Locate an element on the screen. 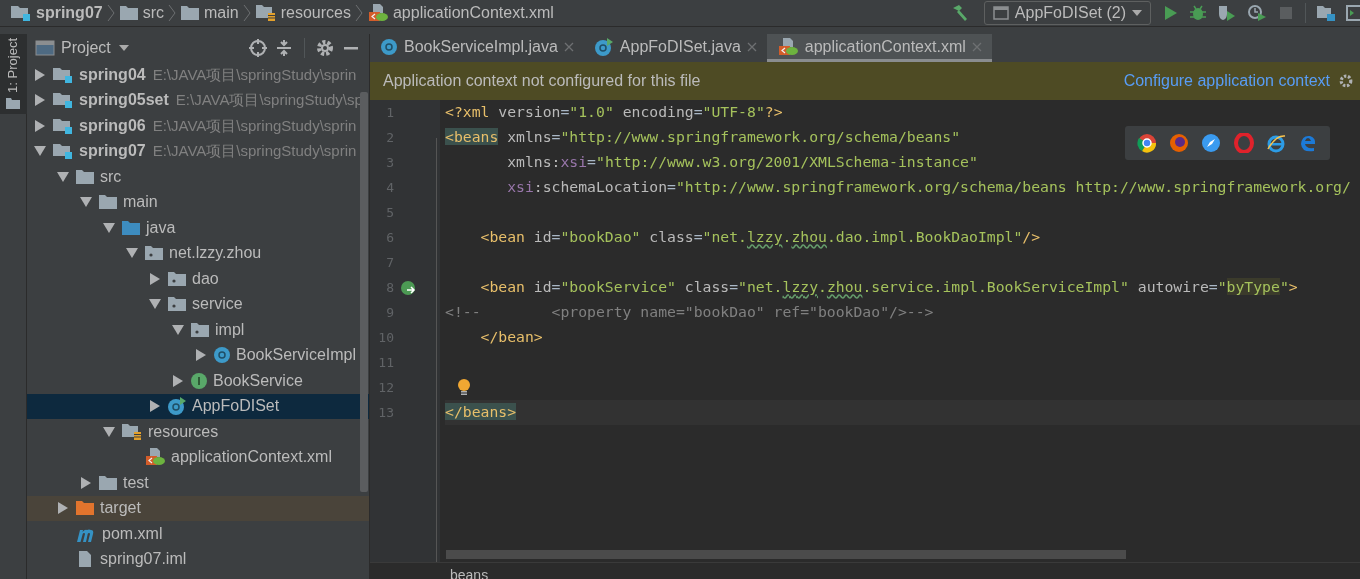 The image size is (1360, 579). code-line: xsi:schemaLocation="http://www.springframework.org/schema/beans http://www.springframework.org/ is located at coordinates (928, 187).